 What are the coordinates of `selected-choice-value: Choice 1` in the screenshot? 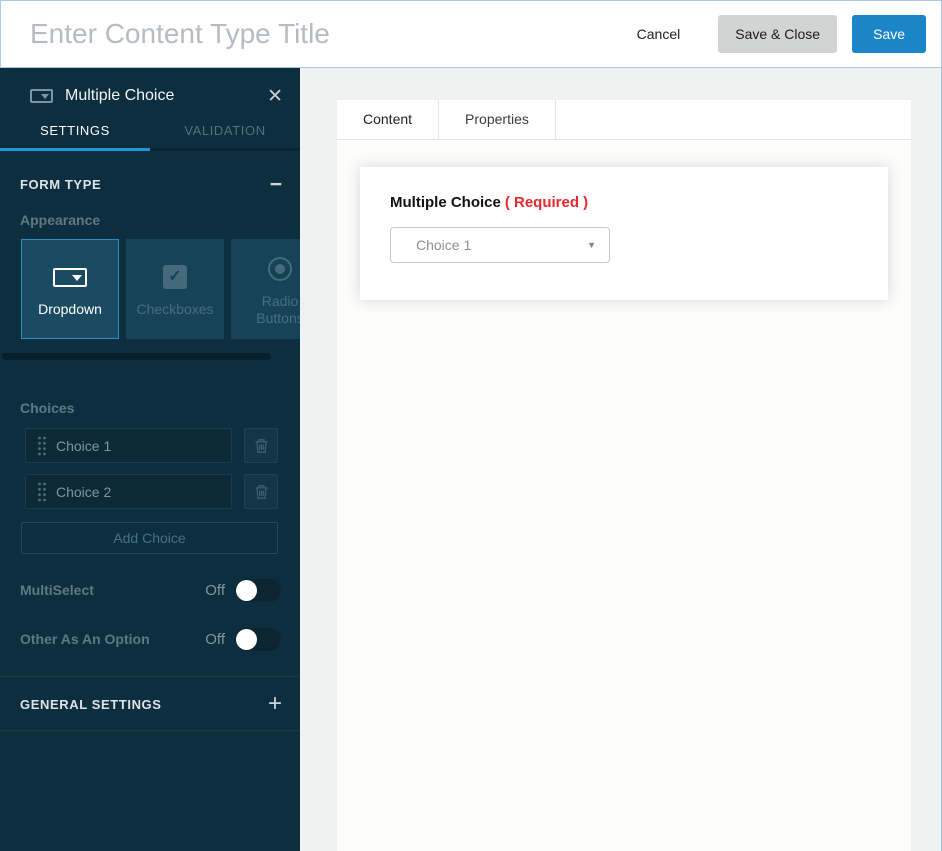 It's located at (444, 245).